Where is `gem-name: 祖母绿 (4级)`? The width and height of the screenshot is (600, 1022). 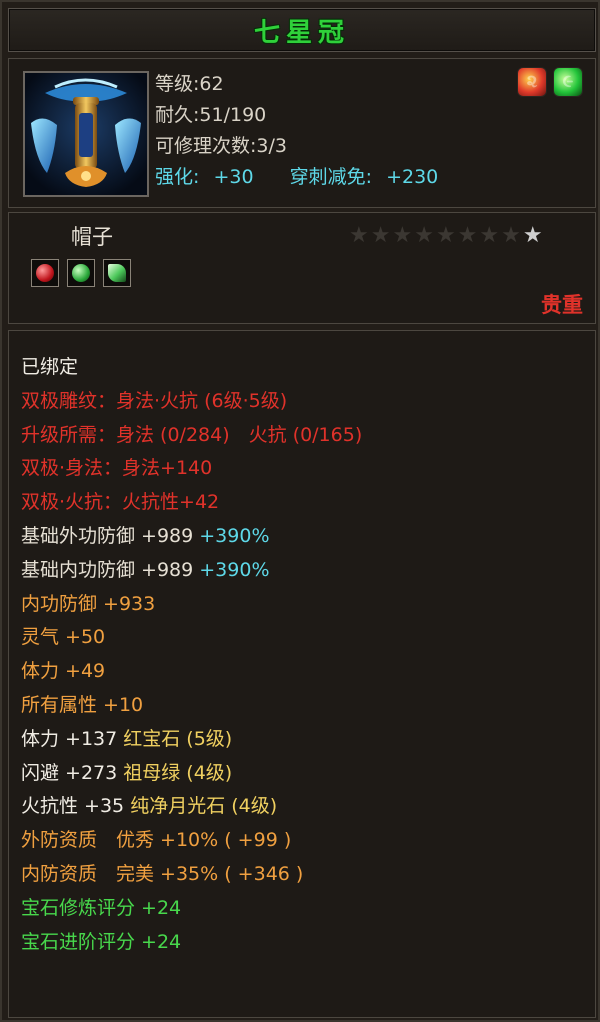
gem-name: 祖母绿 (4级) is located at coordinates (178, 772).